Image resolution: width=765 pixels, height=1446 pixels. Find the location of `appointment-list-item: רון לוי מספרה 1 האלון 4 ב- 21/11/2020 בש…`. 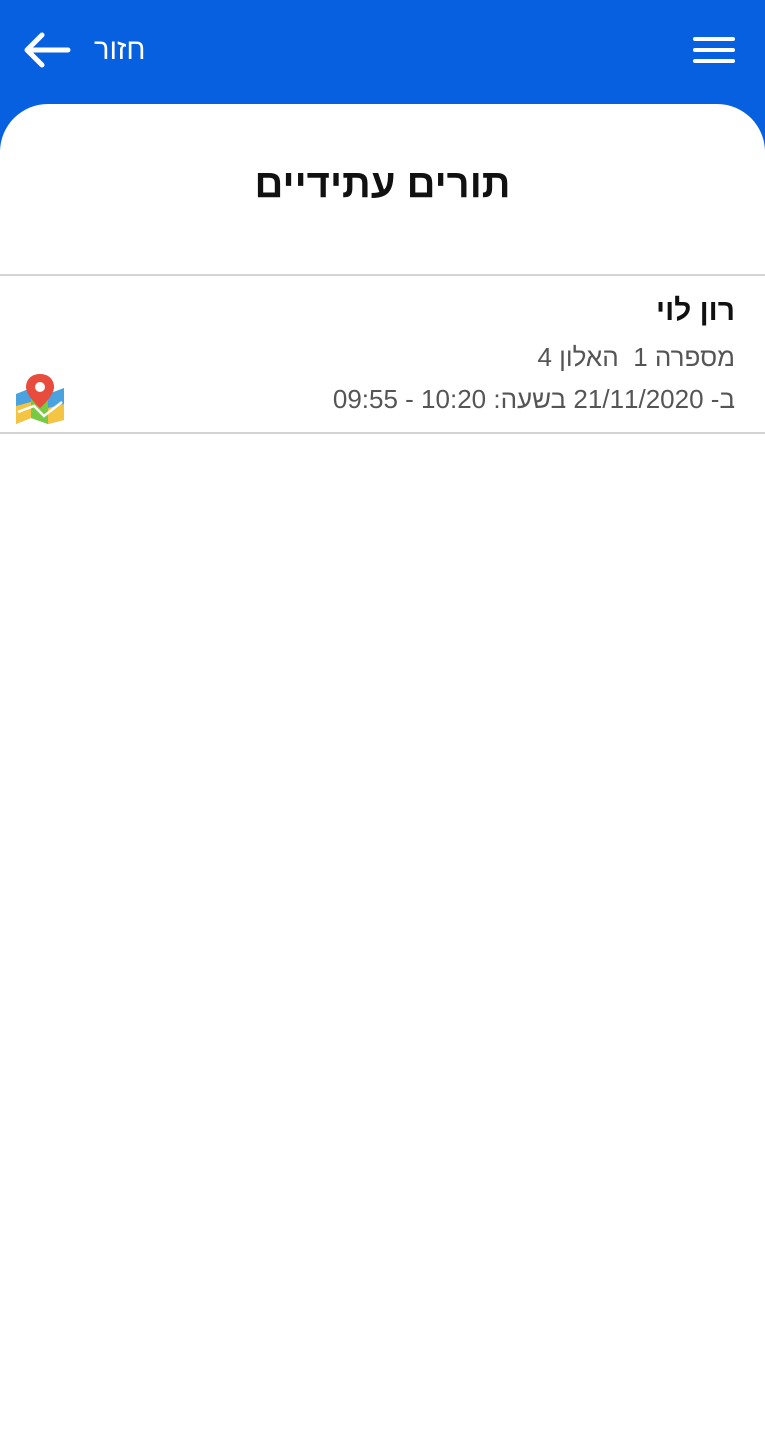

appointment-list-item: רון לוי מספרה 1 האלון 4 ב- 21/11/2020 בש… is located at coordinates (382, 354).